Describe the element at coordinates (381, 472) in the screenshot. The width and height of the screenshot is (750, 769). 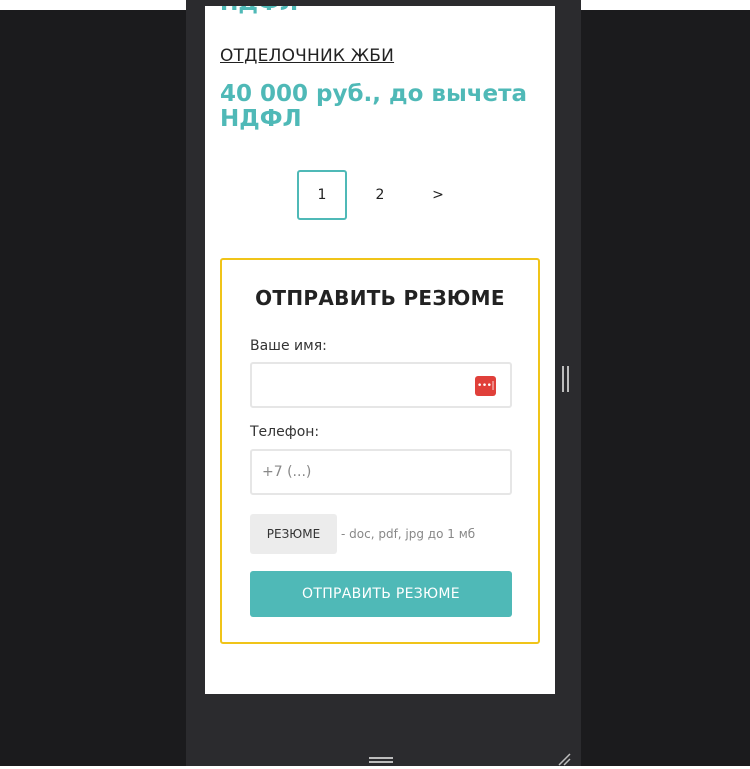
I see `phone-input: +7 (...)` at that location.